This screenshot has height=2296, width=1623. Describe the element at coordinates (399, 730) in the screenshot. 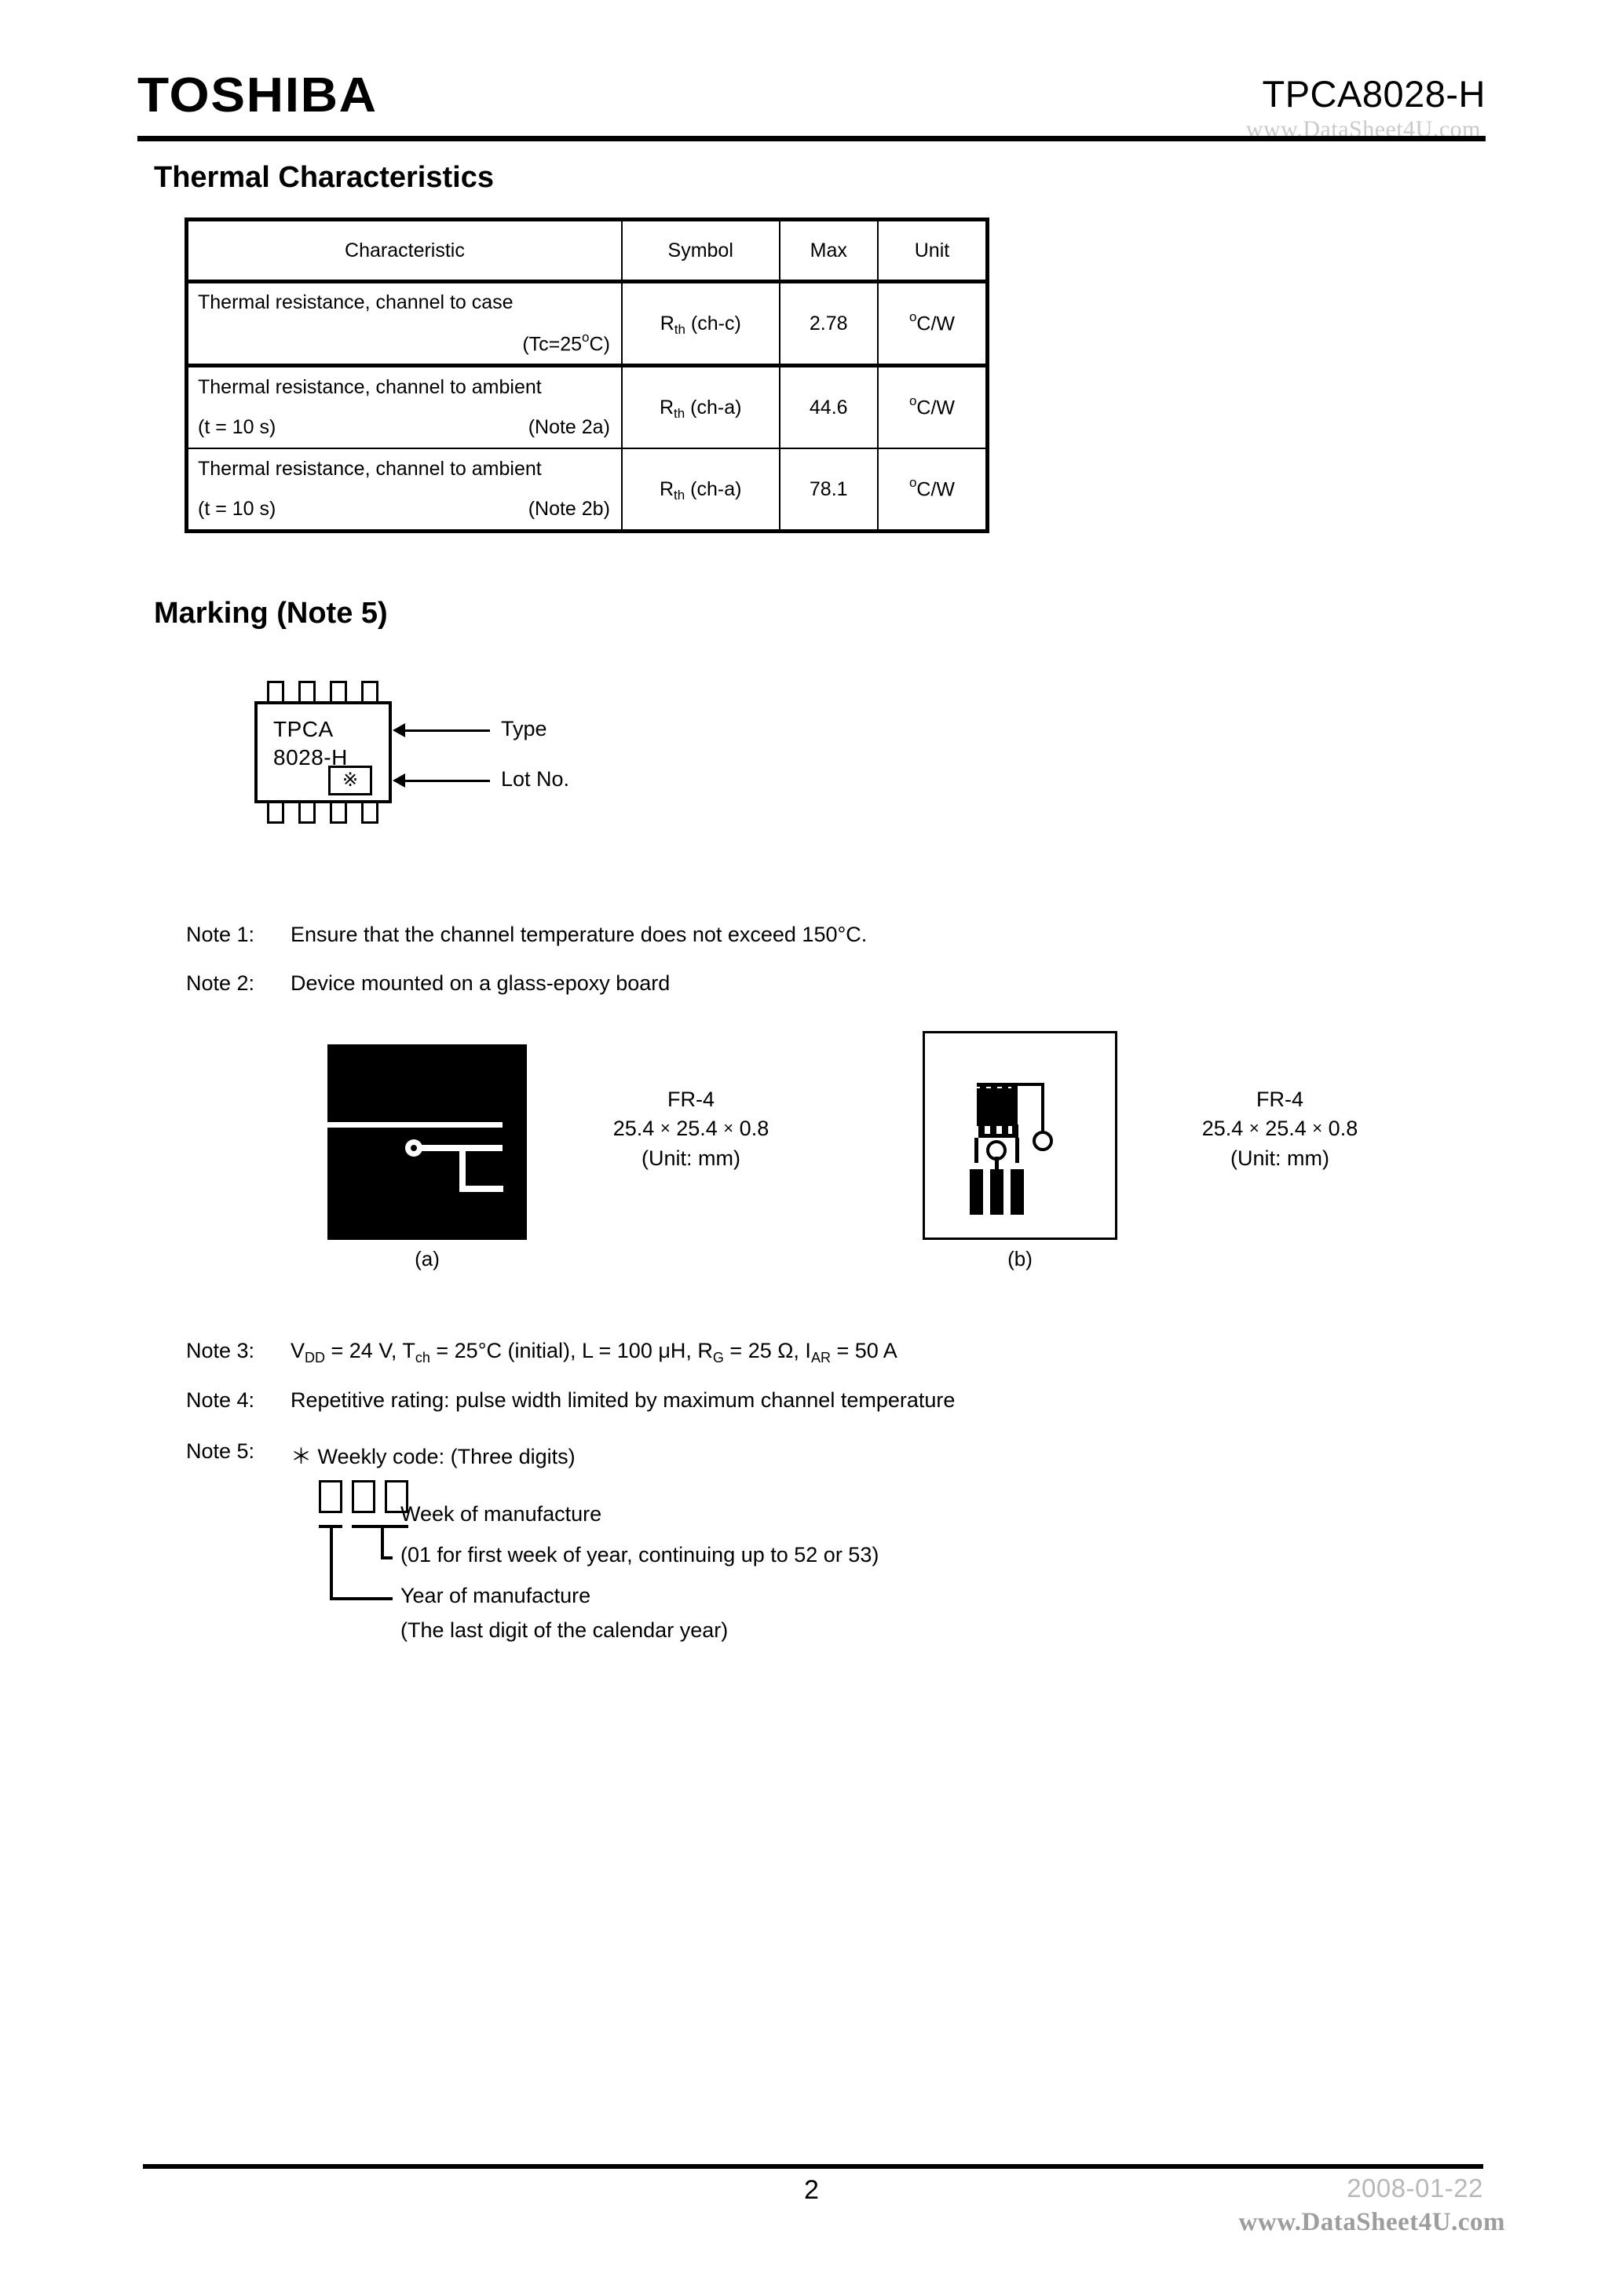

I see `type-callout-arrow-icon` at that location.